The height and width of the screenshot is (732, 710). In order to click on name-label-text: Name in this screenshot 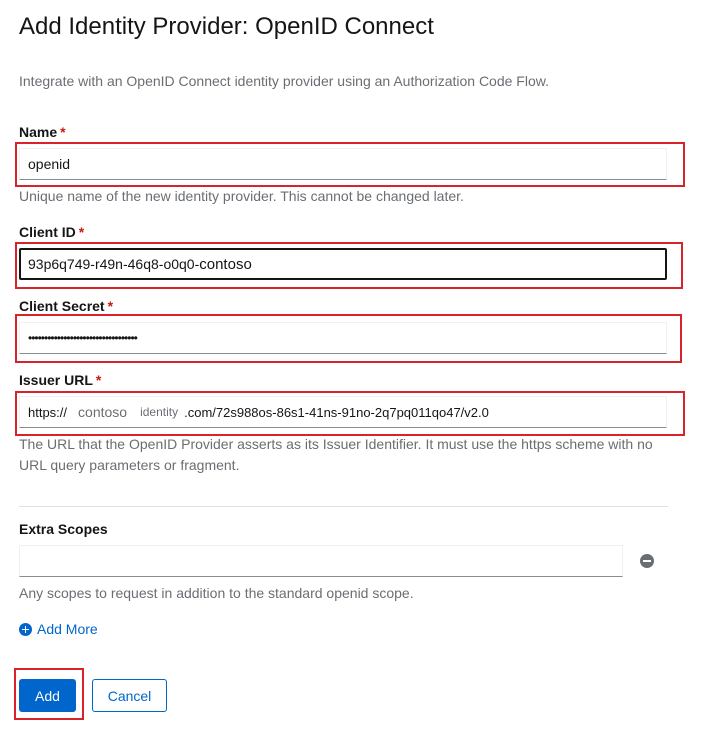, I will do `click(38, 132)`.